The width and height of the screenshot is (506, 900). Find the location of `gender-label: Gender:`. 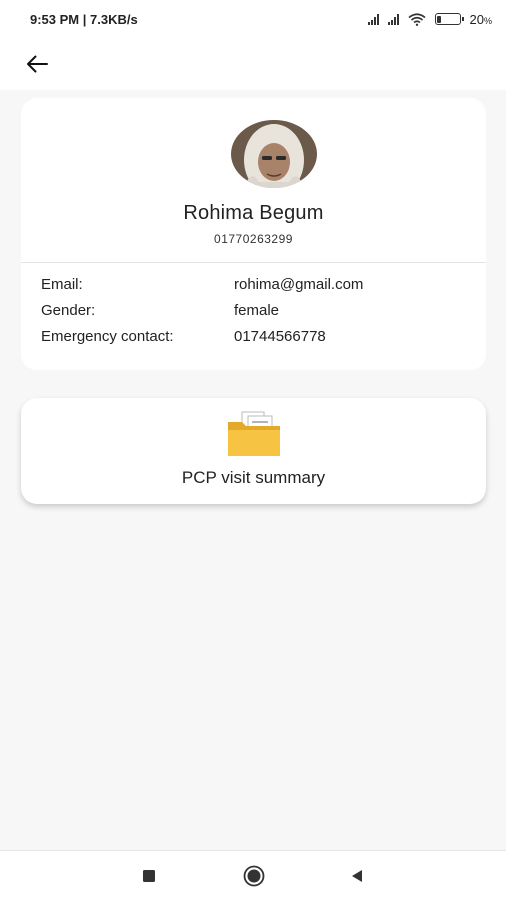

gender-label: Gender: is located at coordinates (68, 310).